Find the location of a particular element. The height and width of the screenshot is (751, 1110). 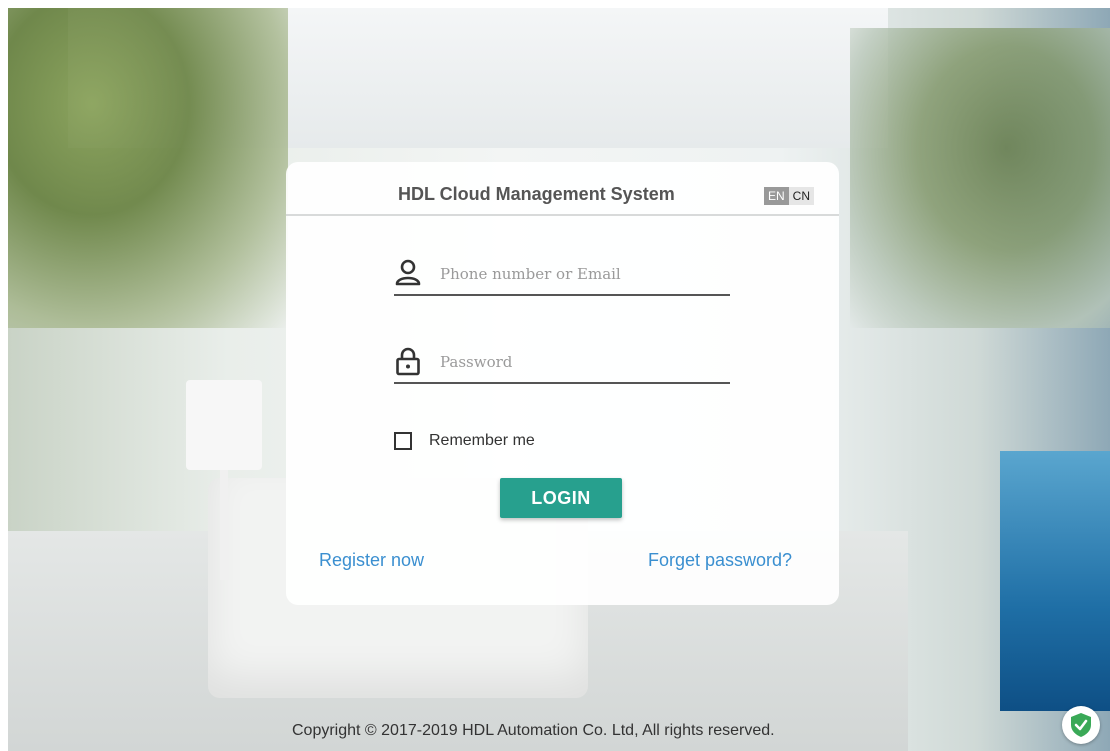

bg-foliage-left is located at coordinates (148, 168).